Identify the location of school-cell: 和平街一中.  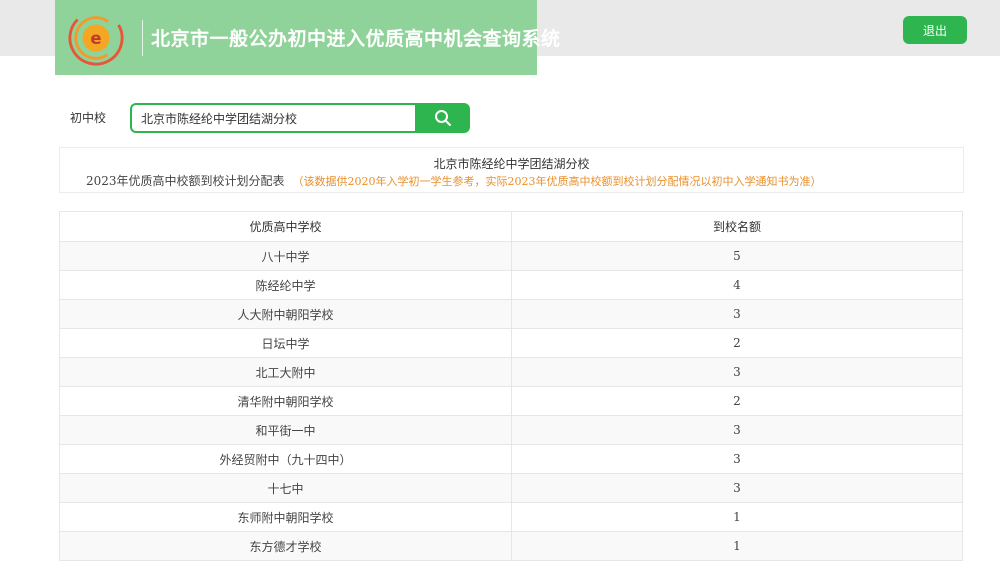
(285, 430).